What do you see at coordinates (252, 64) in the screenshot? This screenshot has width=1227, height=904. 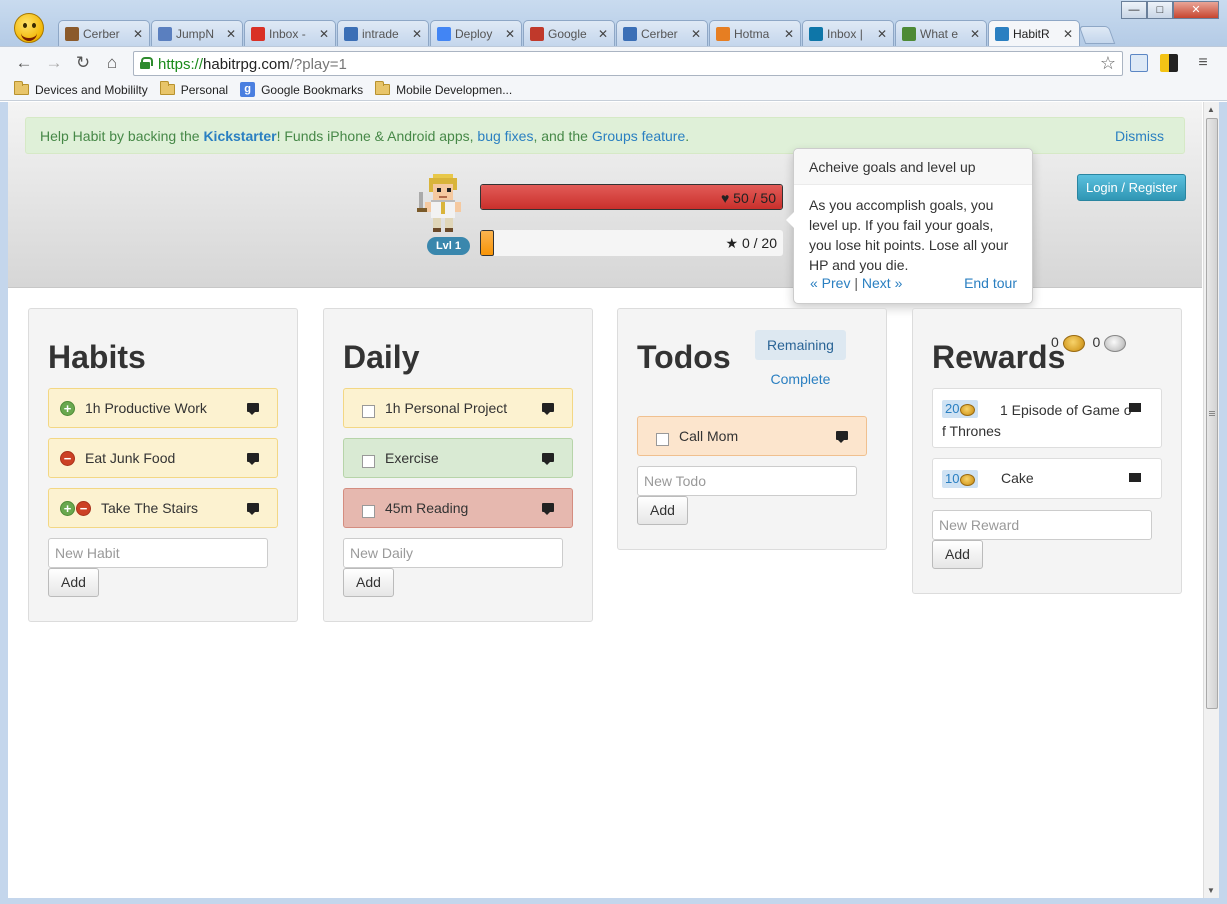 I see `url-text: https://habitrpg.com/?play=1` at bounding box center [252, 64].